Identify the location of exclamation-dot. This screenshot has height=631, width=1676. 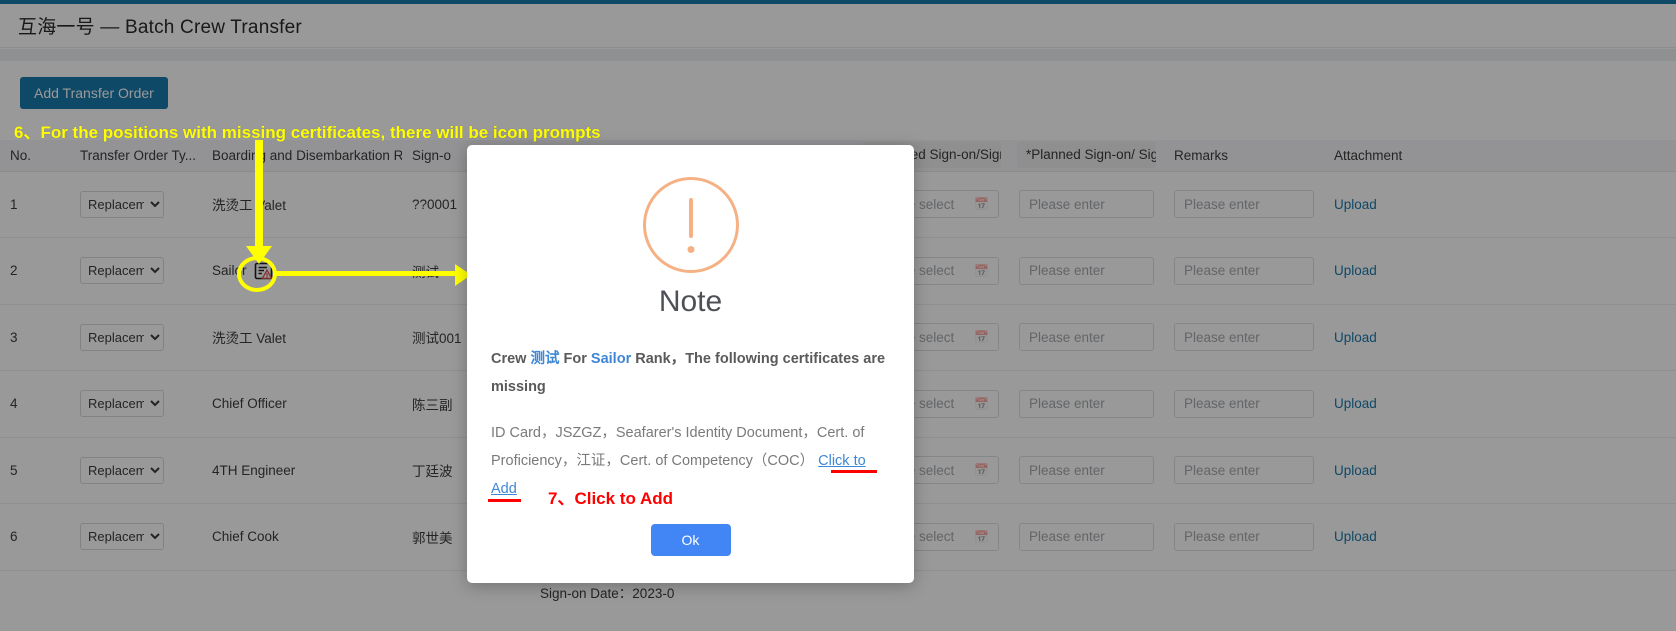
(690, 249).